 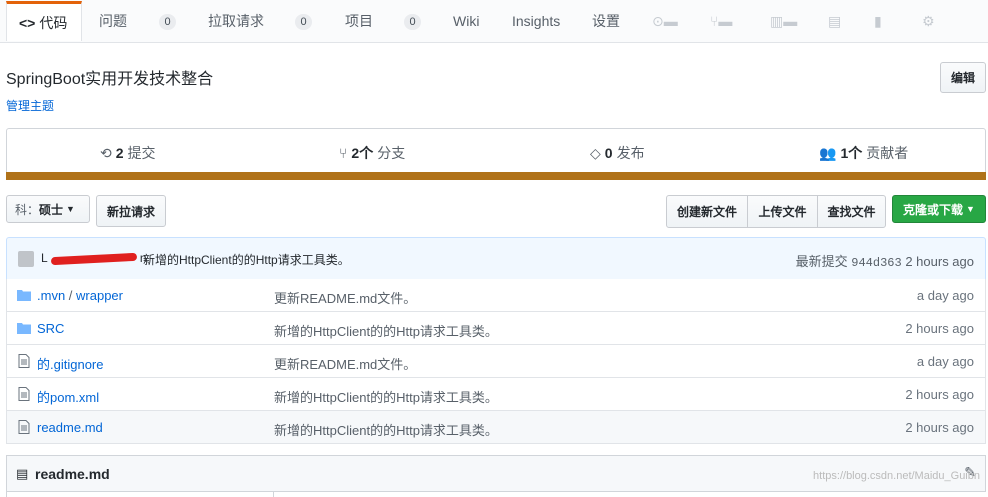 What do you see at coordinates (391, 153) in the screenshot?
I see `branches-label: 分支` at bounding box center [391, 153].